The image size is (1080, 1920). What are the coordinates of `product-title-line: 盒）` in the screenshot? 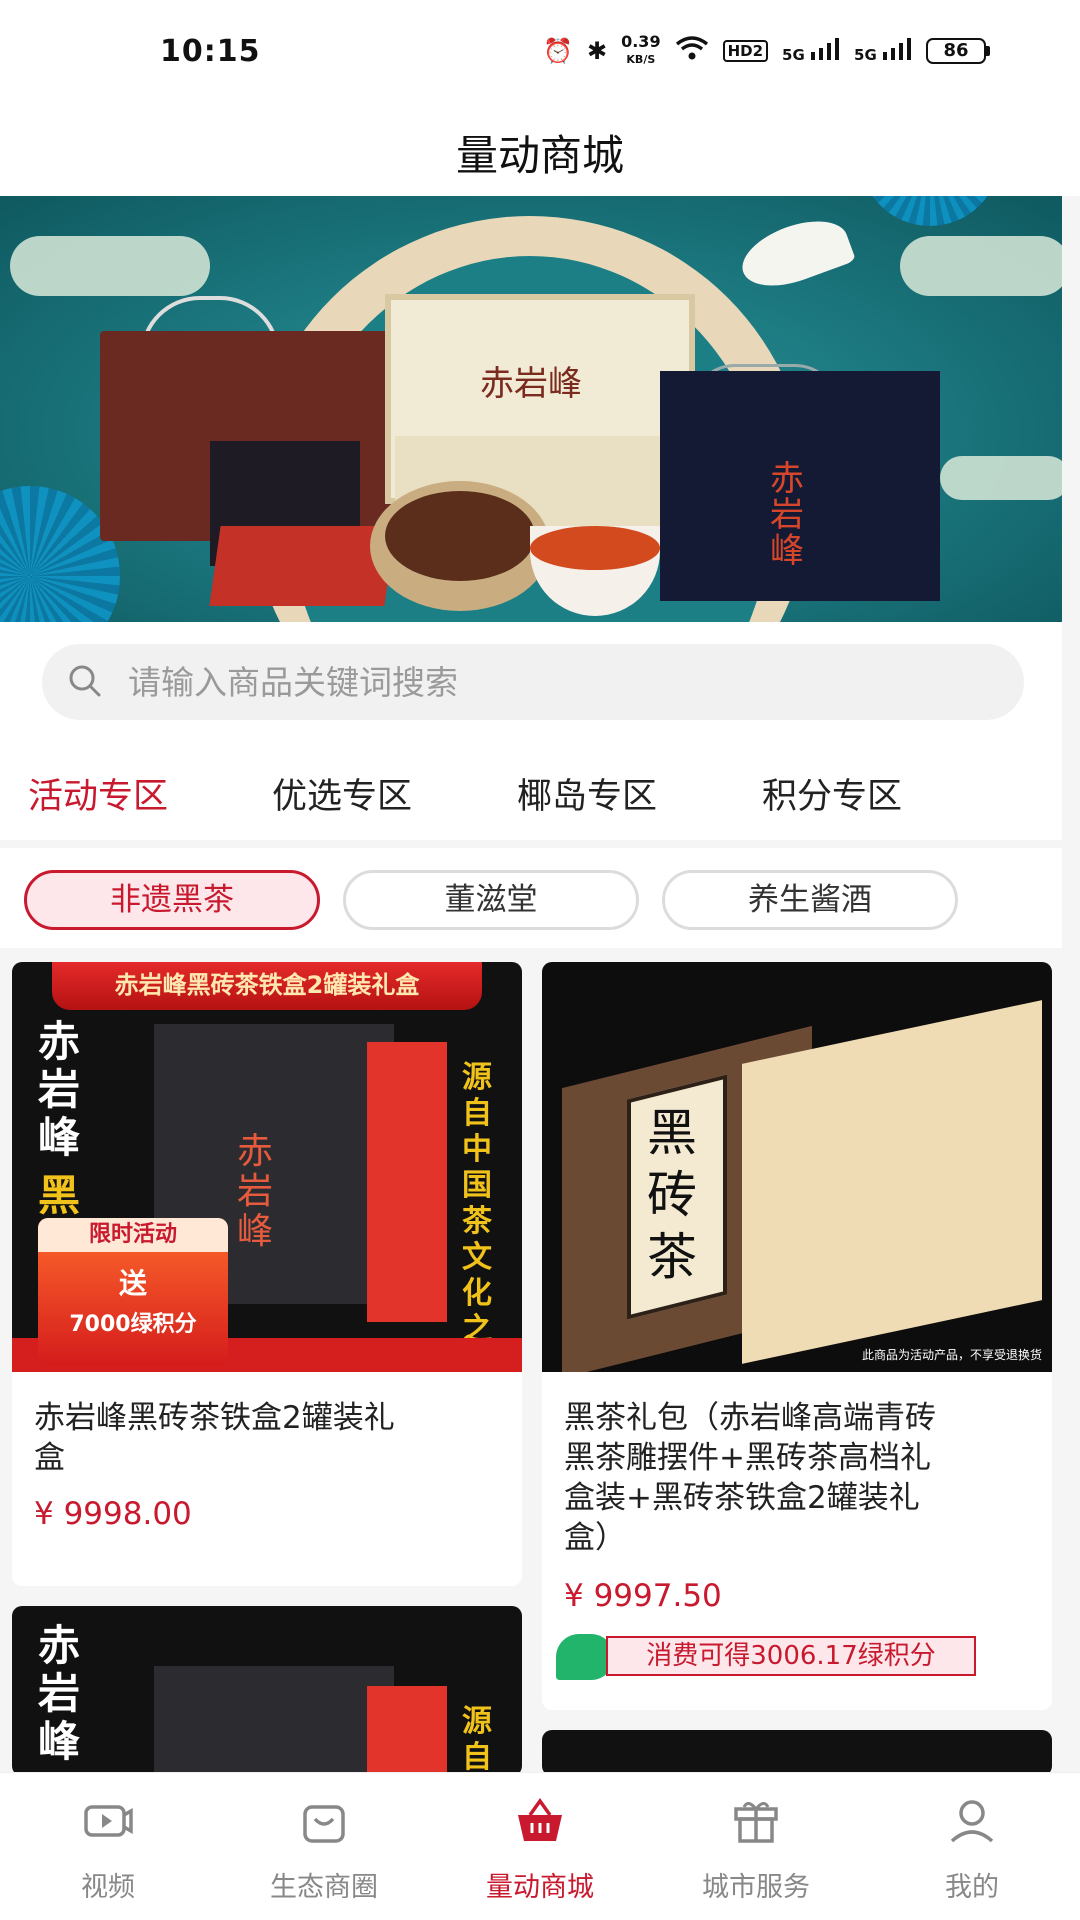 It's located at (595, 1538).